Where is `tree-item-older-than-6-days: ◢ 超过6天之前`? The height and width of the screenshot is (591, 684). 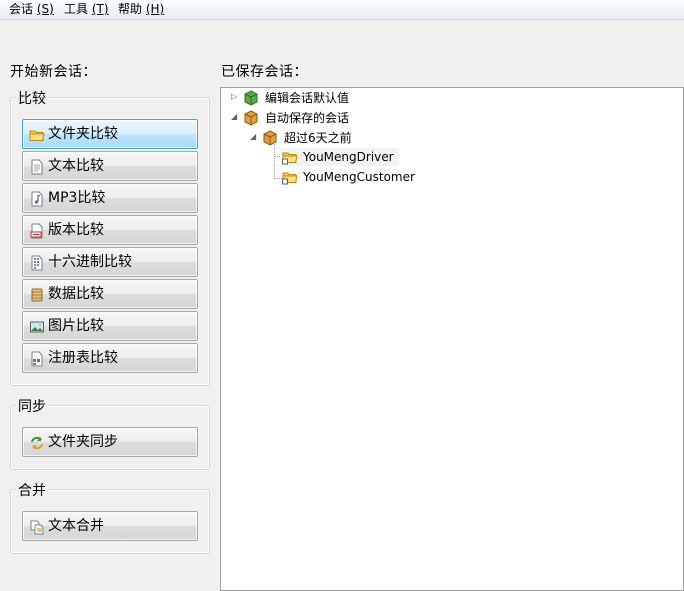
tree-item-older-than-6-days: ◢ 超过6天之前 is located at coordinates (308, 138).